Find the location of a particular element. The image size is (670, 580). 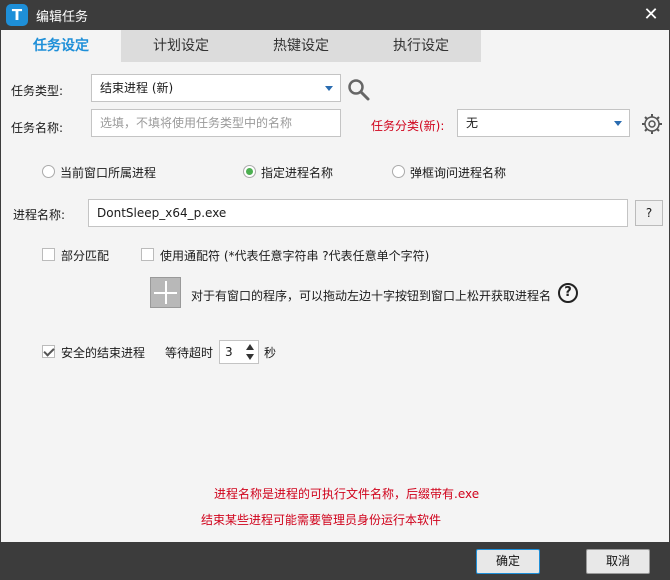

tab-strip: 任务设定 计划设定 热键设定 执行设定 is located at coordinates (335, 46).